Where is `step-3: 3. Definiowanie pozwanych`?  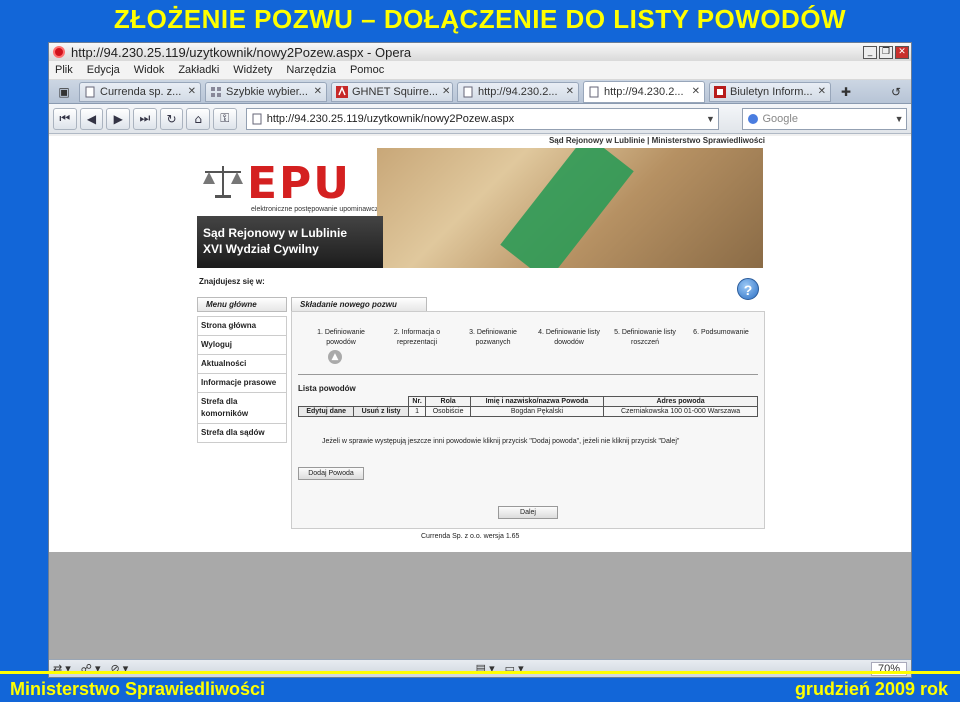 step-3: 3. Definiowanie pozwanych is located at coordinates (493, 338).